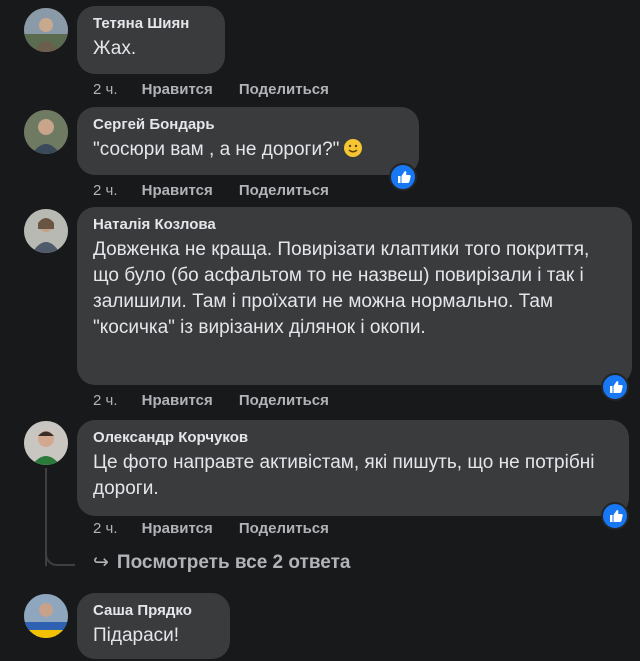 This screenshot has width=640, height=661. What do you see at coordinates (101, 562) in the screenshot?
I see `reply-arrow-icon: ↪` at bounding box center [101, 562].